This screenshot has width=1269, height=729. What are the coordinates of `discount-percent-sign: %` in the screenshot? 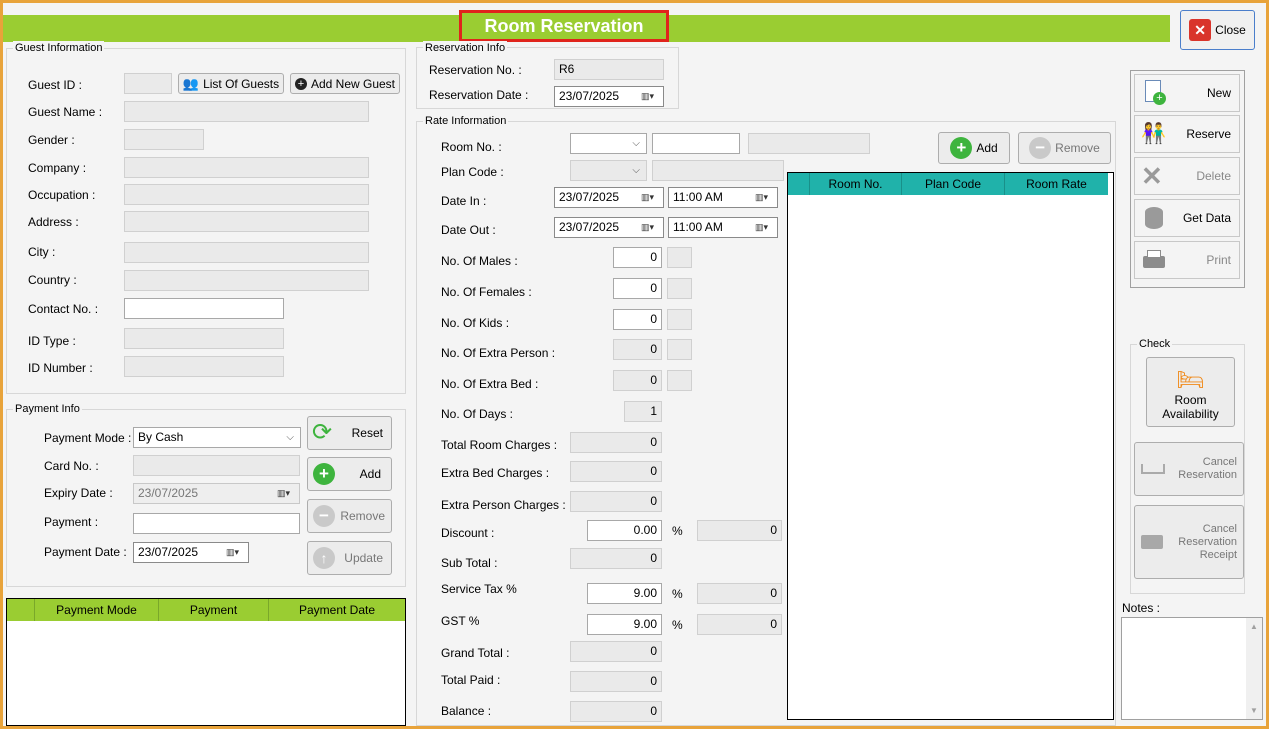 It's located at (677, 531).